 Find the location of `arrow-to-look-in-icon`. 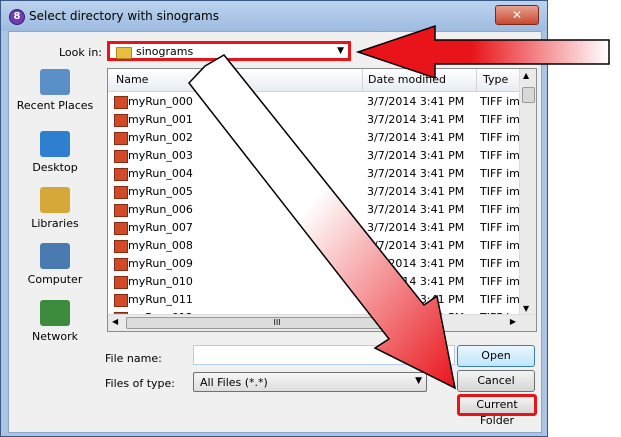

arrow-to-look-in-icon is located at coordinates (482, 52).